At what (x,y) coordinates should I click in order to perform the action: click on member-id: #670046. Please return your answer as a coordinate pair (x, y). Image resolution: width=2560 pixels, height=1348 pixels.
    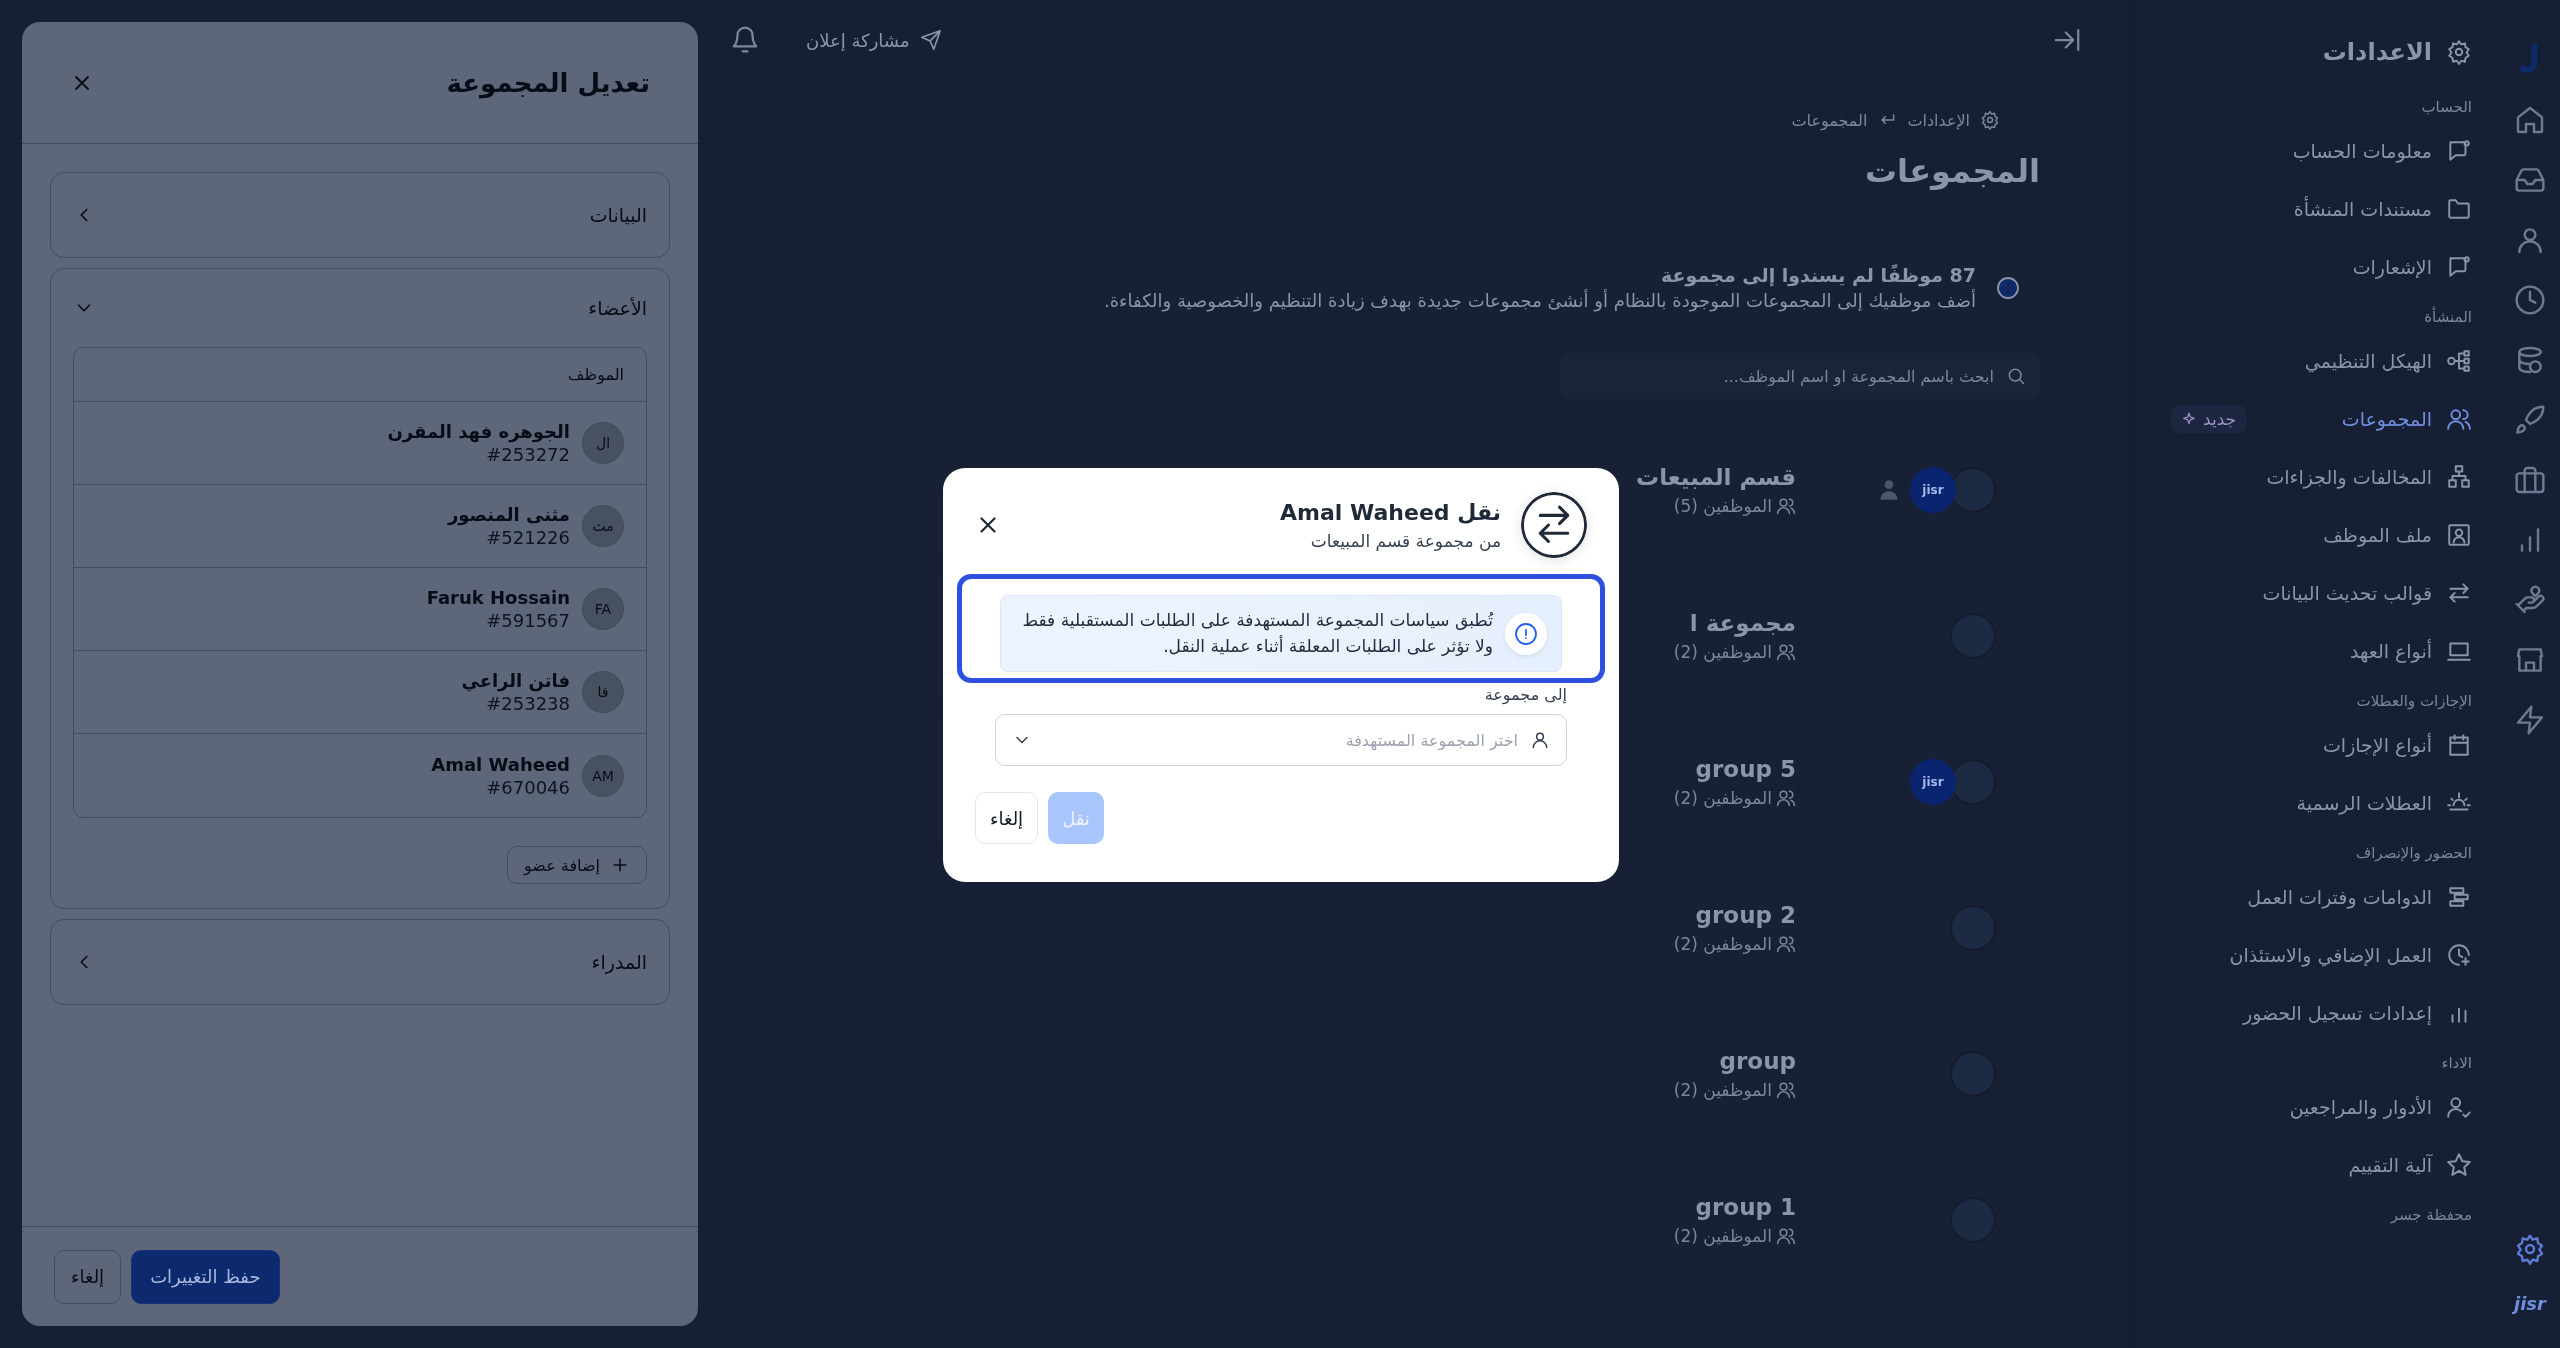
    Looking at the image, I should click on (527, 787).